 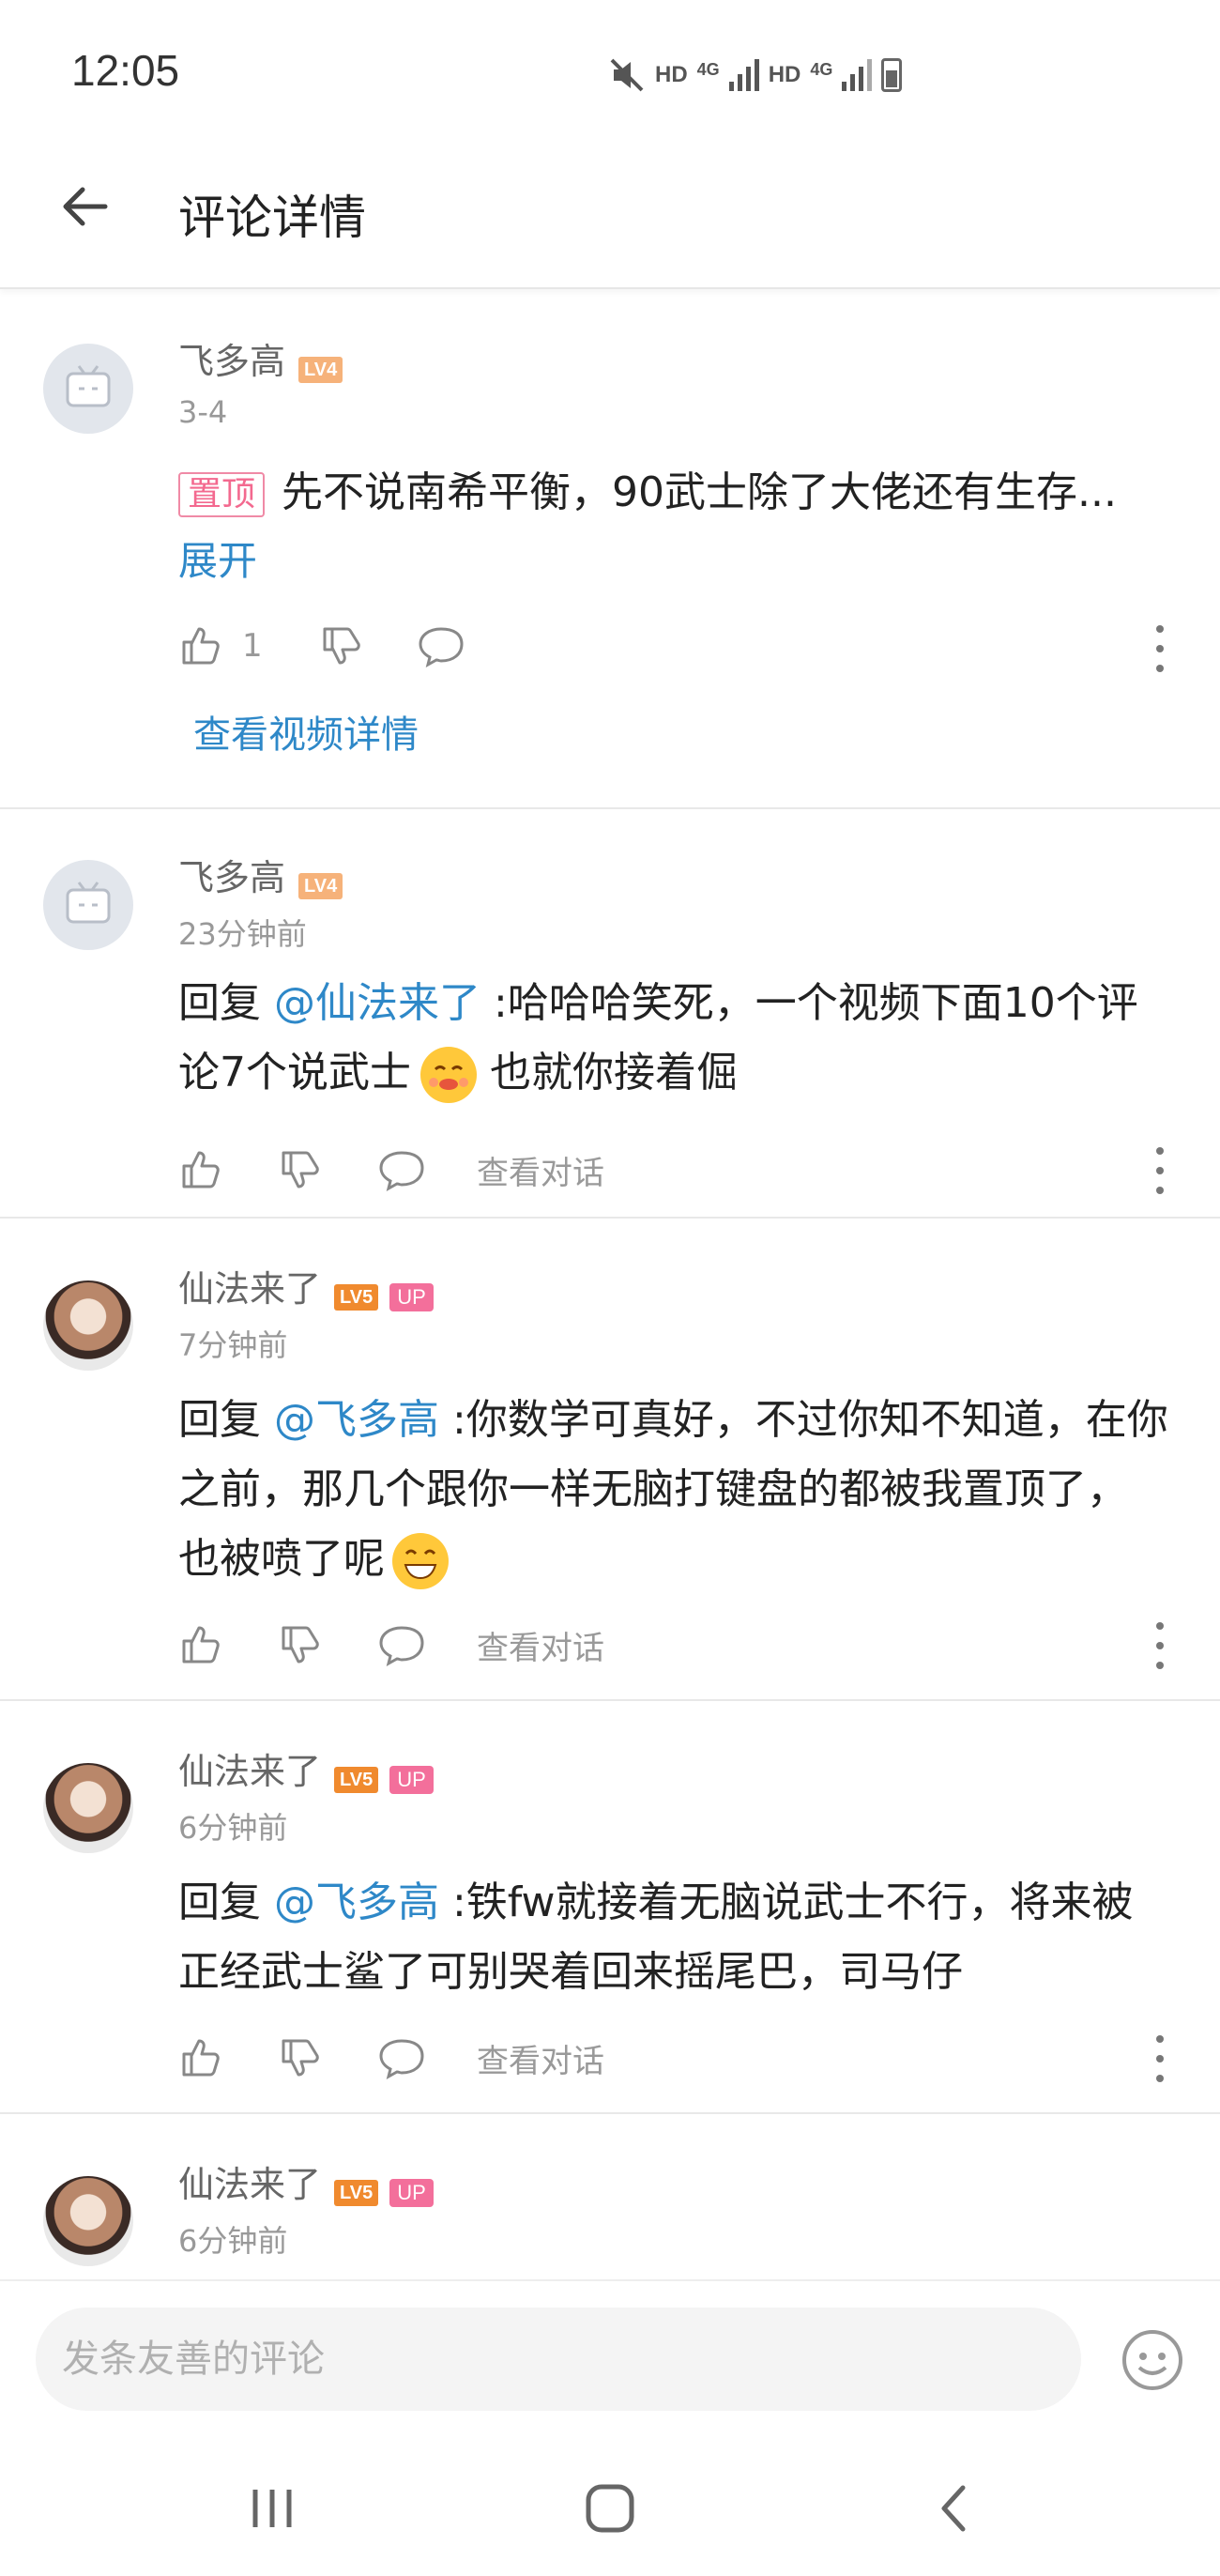 I want to click on recent-apps-icon, so click(x=272, y=2508).